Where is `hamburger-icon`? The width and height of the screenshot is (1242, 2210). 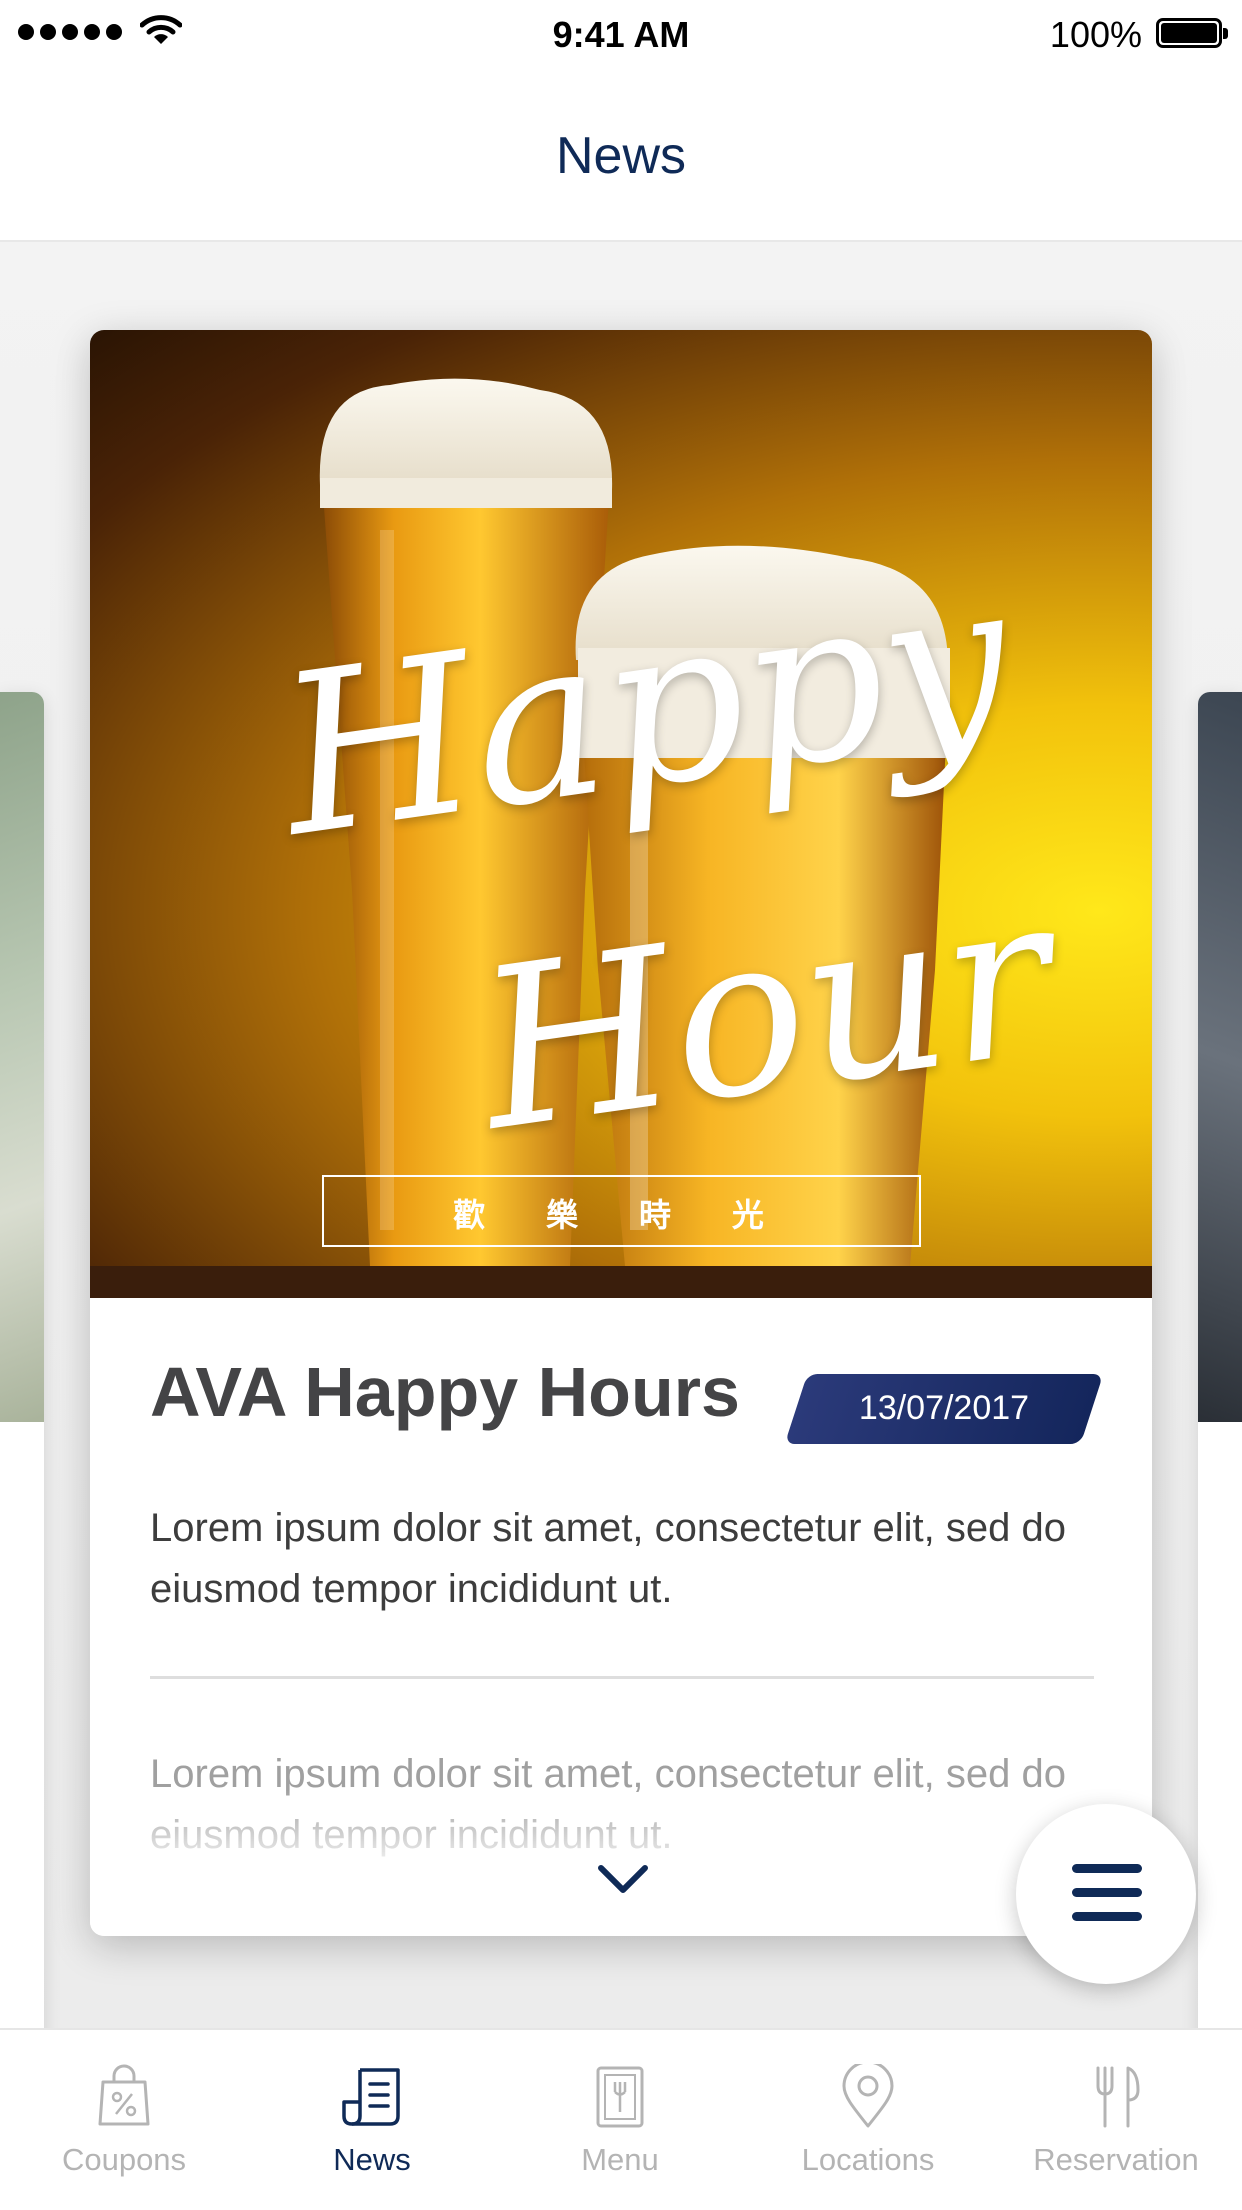
hamburger-icon is located at coordinates (1107, 1868).